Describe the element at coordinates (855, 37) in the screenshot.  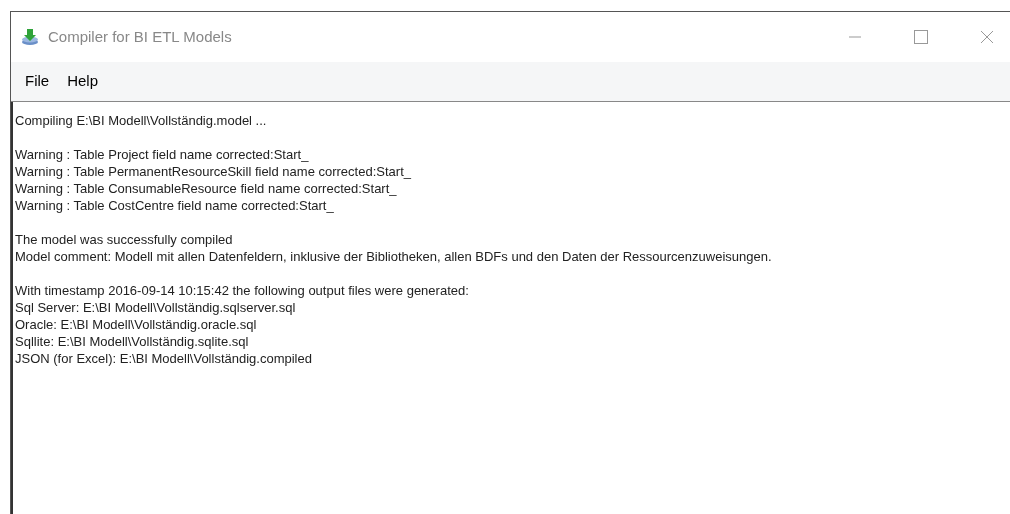
I see `minimize-icon` at that location.